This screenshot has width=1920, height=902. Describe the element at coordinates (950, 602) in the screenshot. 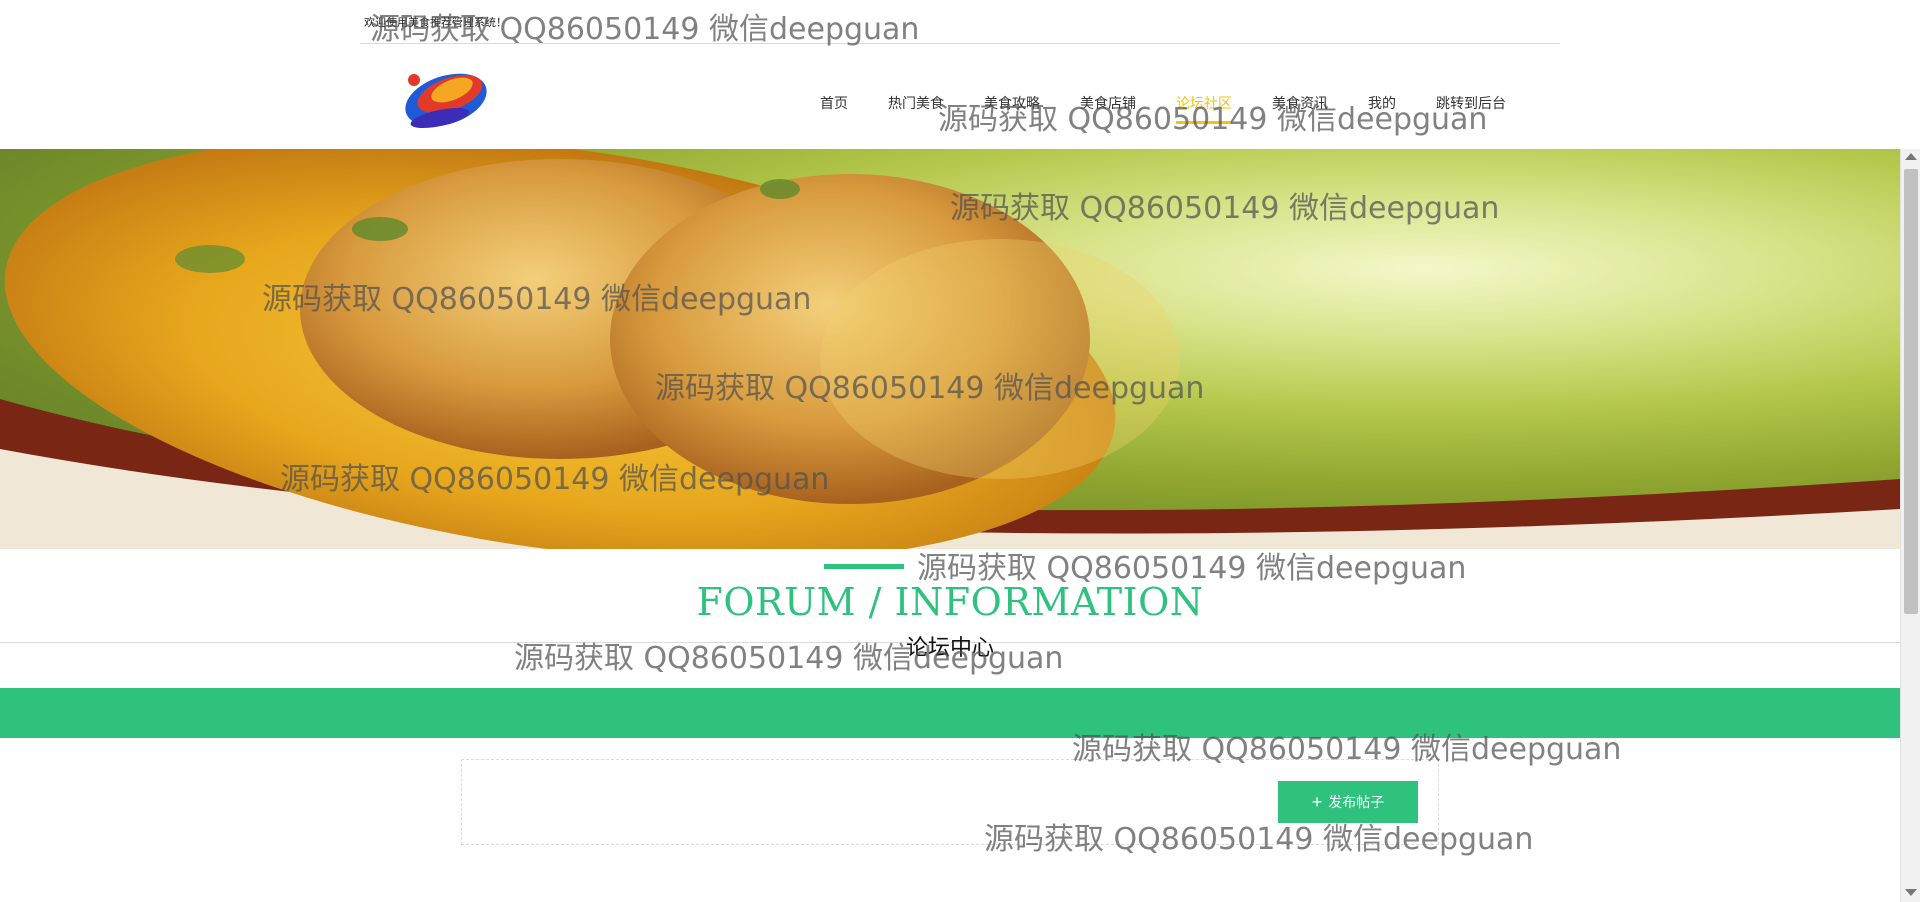

I see `section-title-en: FORUM / INFORMATION` at that location.